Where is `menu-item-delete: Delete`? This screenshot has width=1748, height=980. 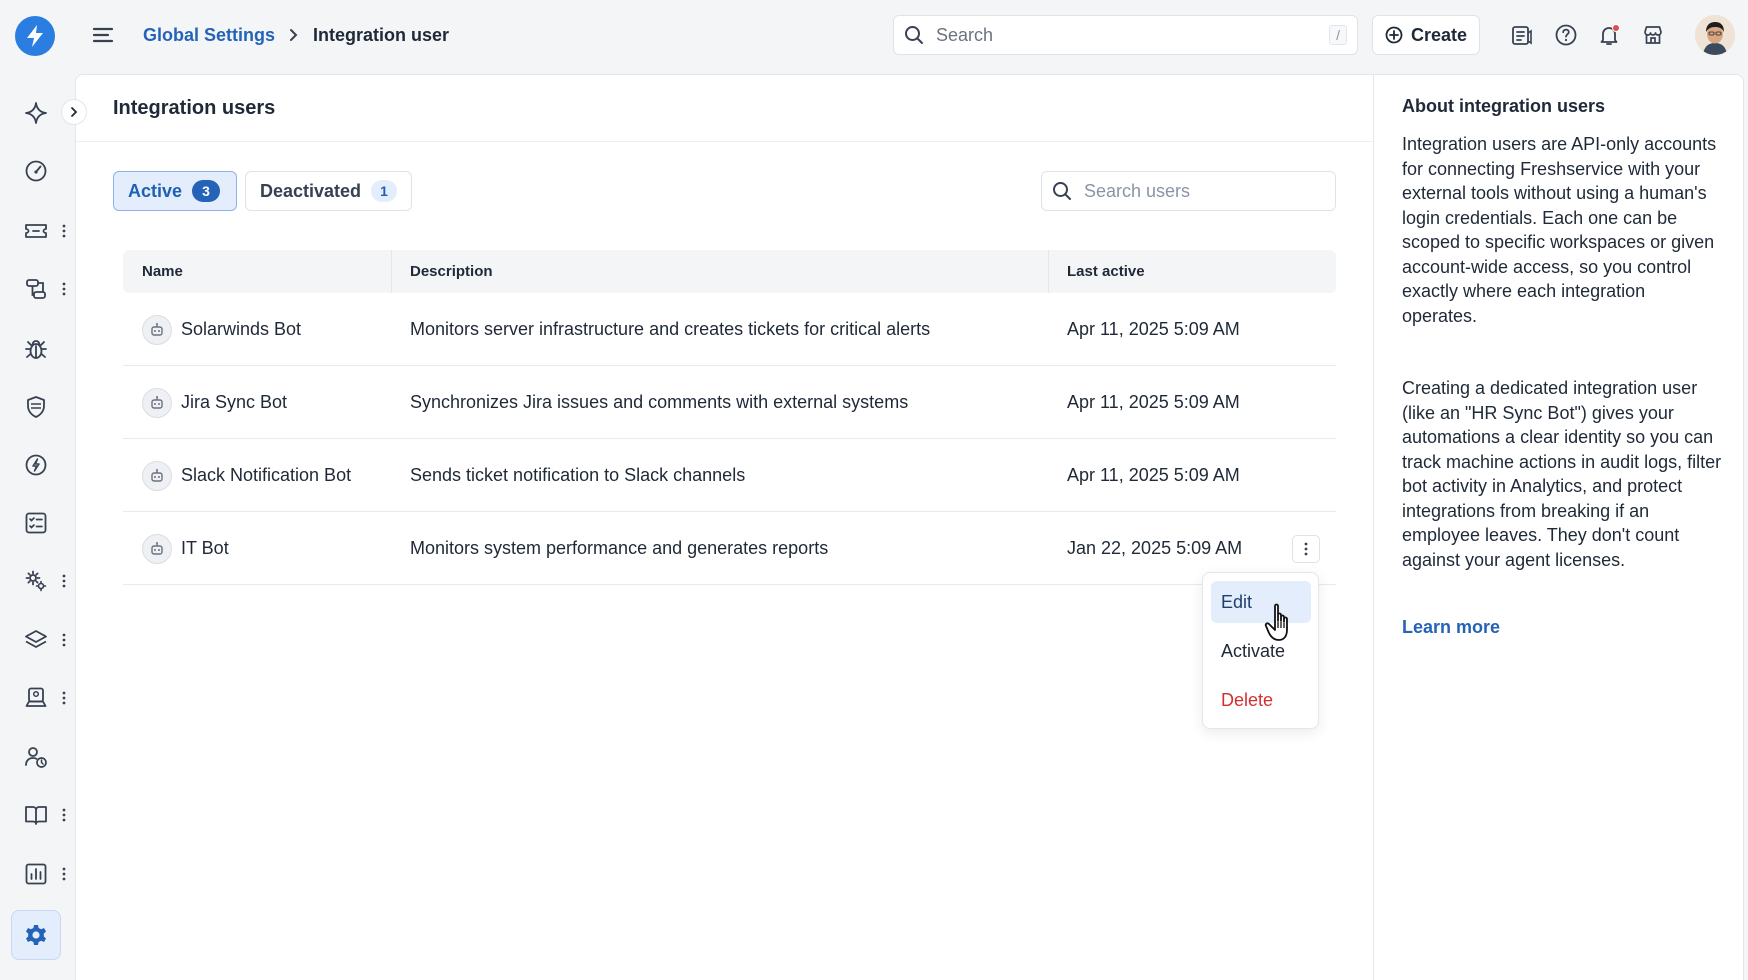 menu-item-delete: Delete is located at coordinates (1261, 700).